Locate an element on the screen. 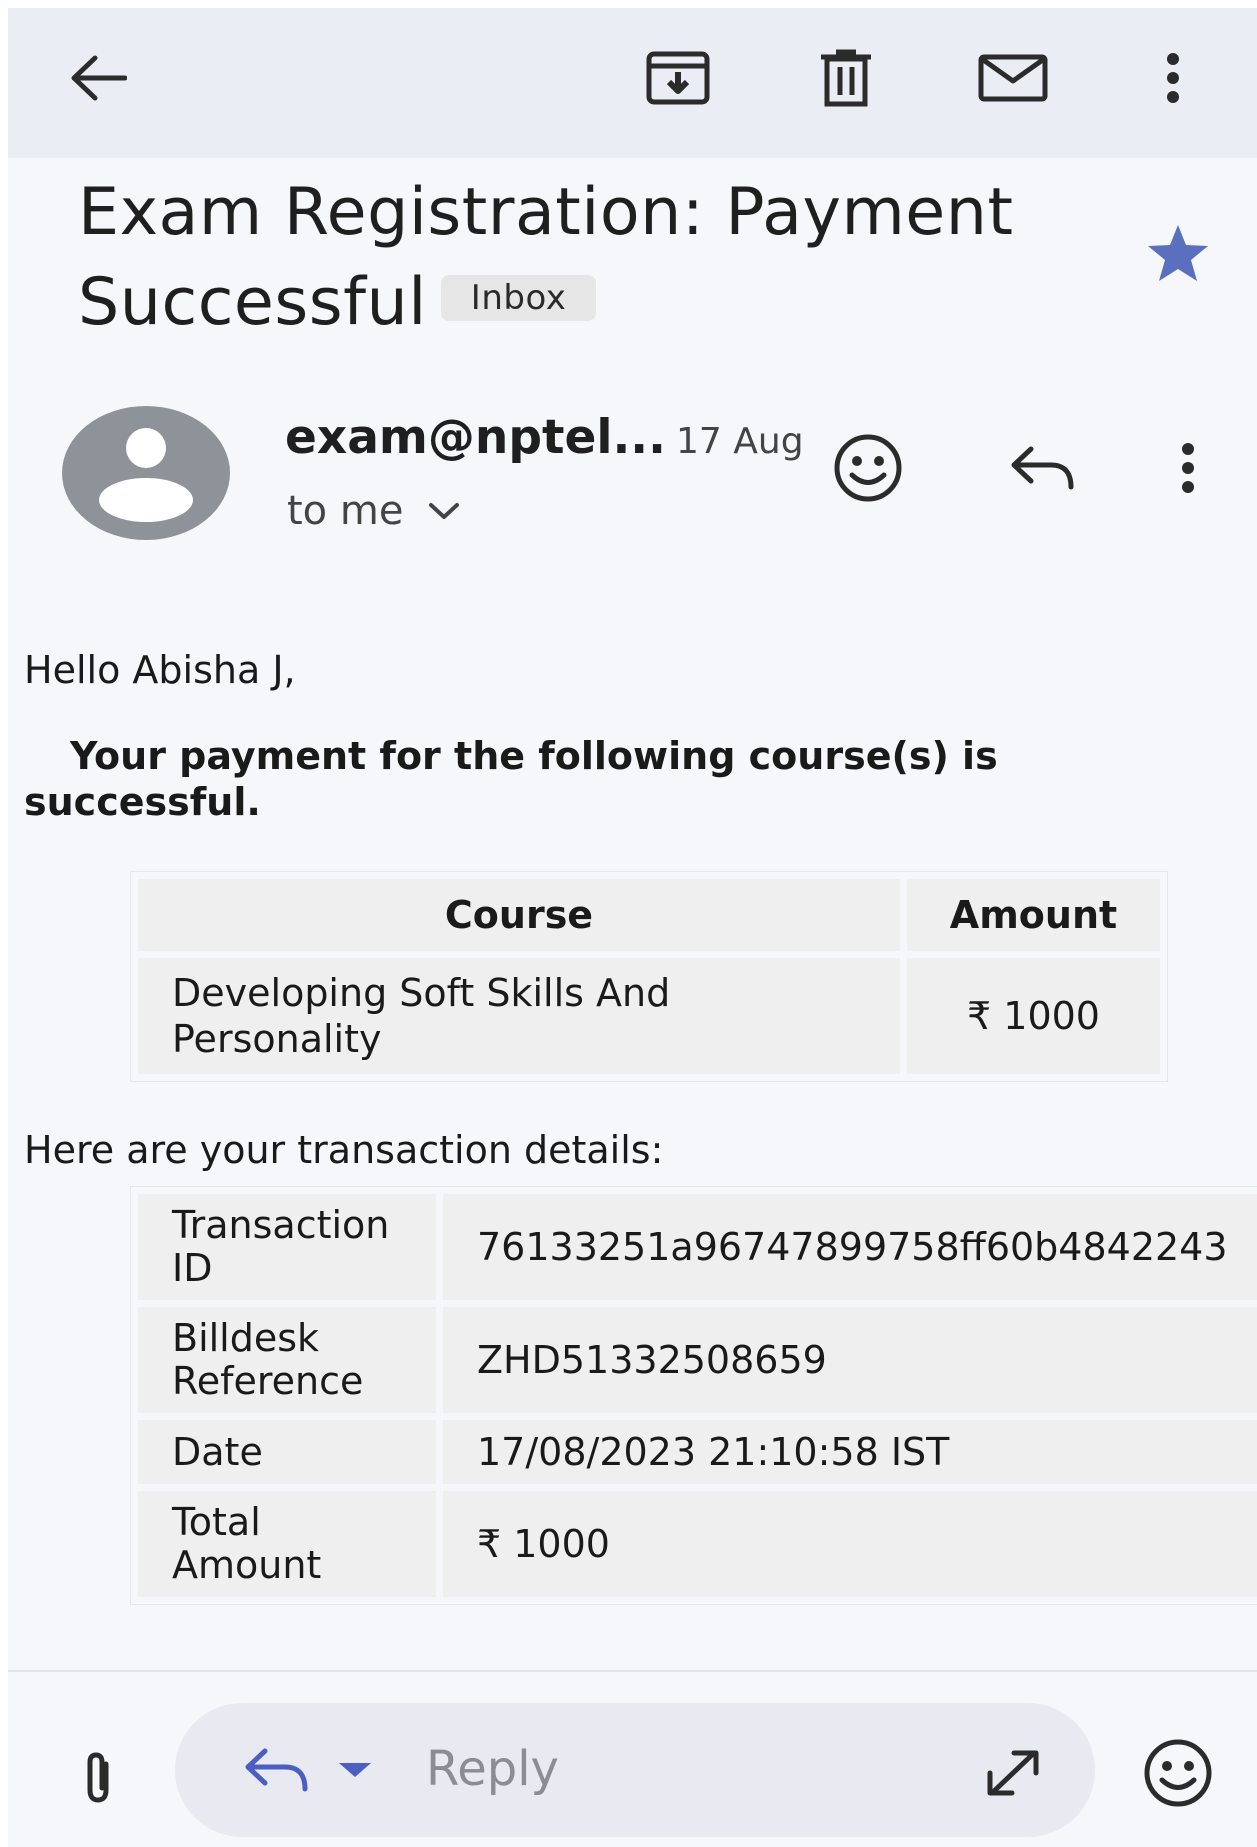 This screenshot has width=1257, height=1847. message-more-options-button is located at coordinates (1188, 468).